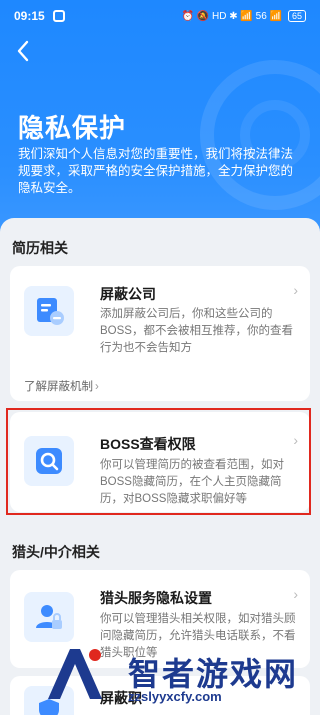 This screenshot has height=715, width=320. I want to click on shield-document-icon, so click(49, 311).